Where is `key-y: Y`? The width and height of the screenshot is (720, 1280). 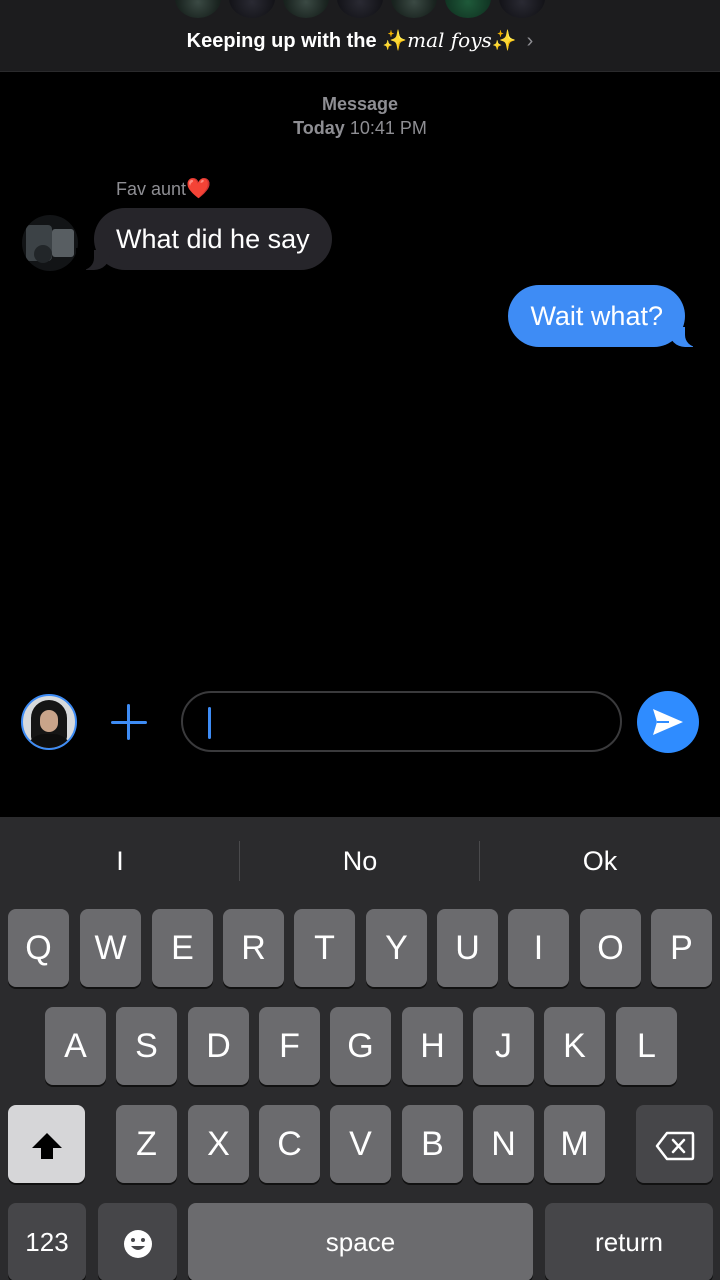 key-y: Y is located at coordinates (396, 948).